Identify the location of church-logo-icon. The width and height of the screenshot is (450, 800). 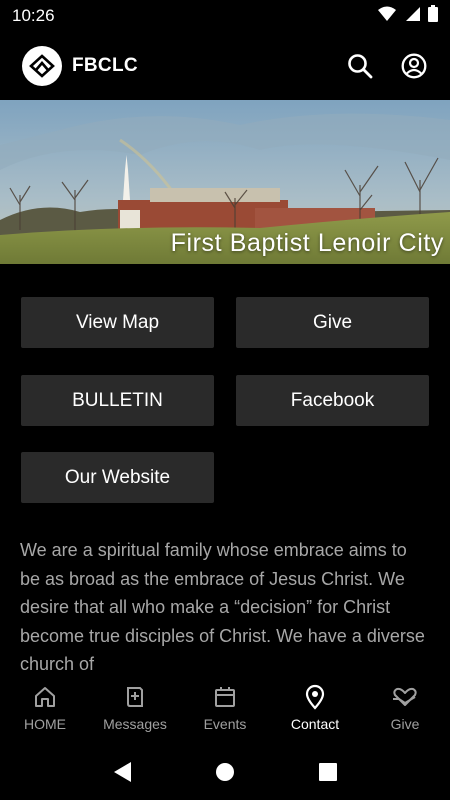
(42, 66).